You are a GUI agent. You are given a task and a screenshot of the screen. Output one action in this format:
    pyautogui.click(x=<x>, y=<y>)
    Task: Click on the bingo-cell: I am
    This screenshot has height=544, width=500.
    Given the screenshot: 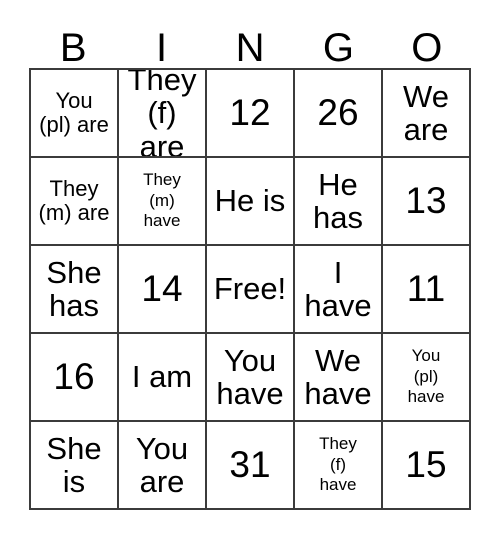 What is the action you would take?
    pyautogui.click(x=163, y=378)
    